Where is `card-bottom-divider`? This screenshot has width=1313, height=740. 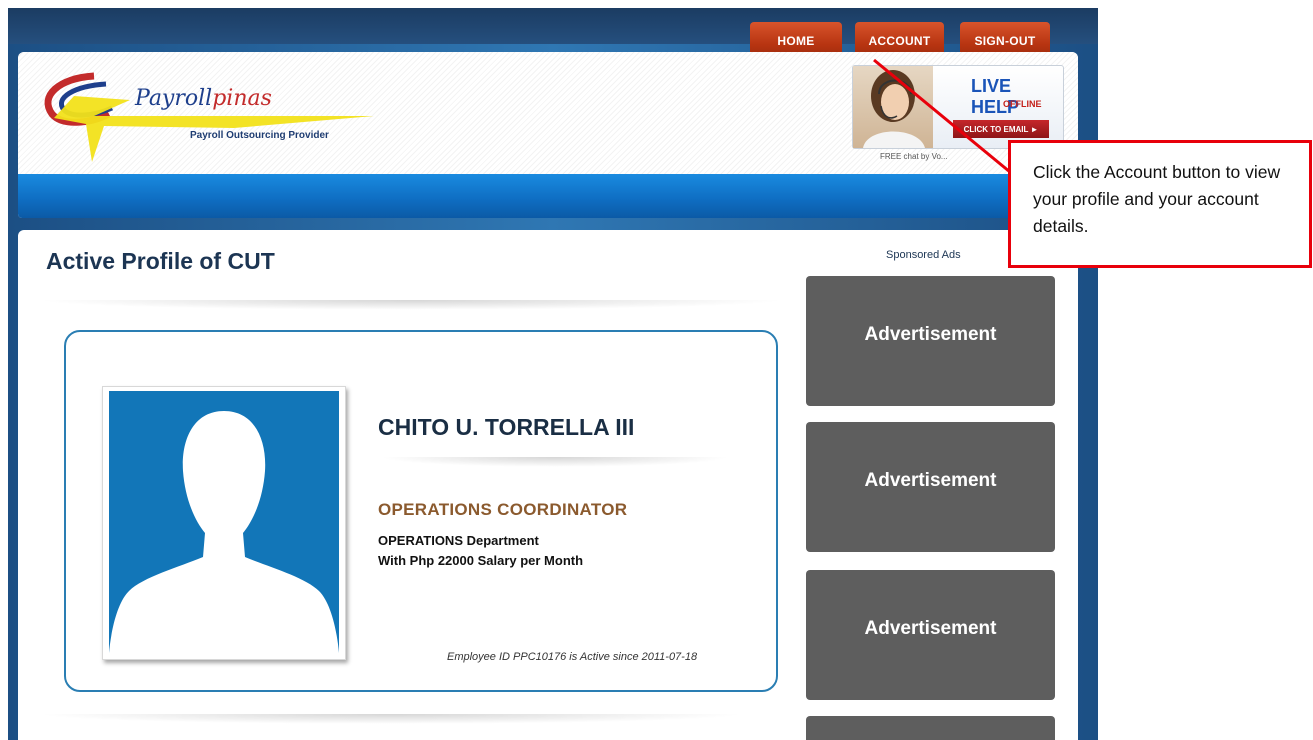 card-bottom-divider is located at coordinates (391, 719).